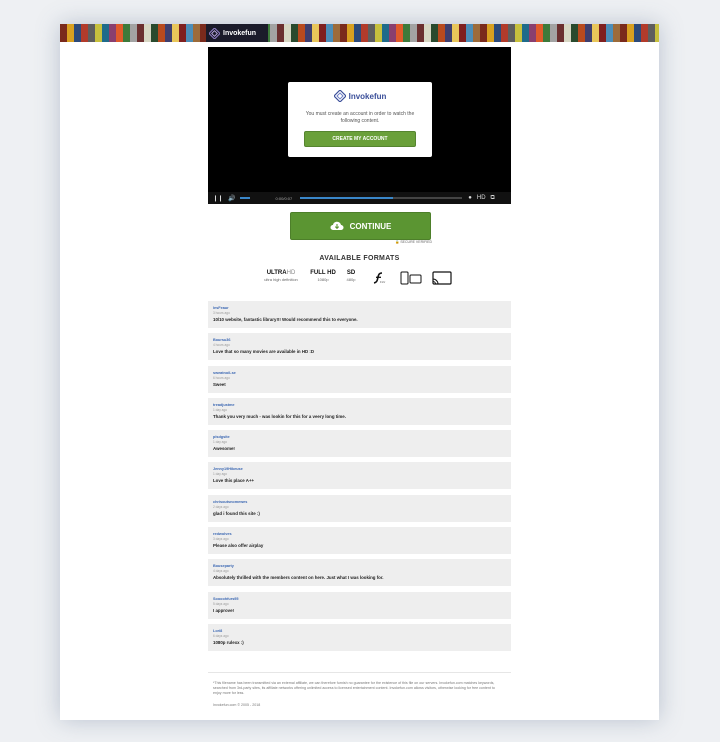  Describe the element at coordinates (381, 198) in the screenshot. I see `progress-bar` at that location.